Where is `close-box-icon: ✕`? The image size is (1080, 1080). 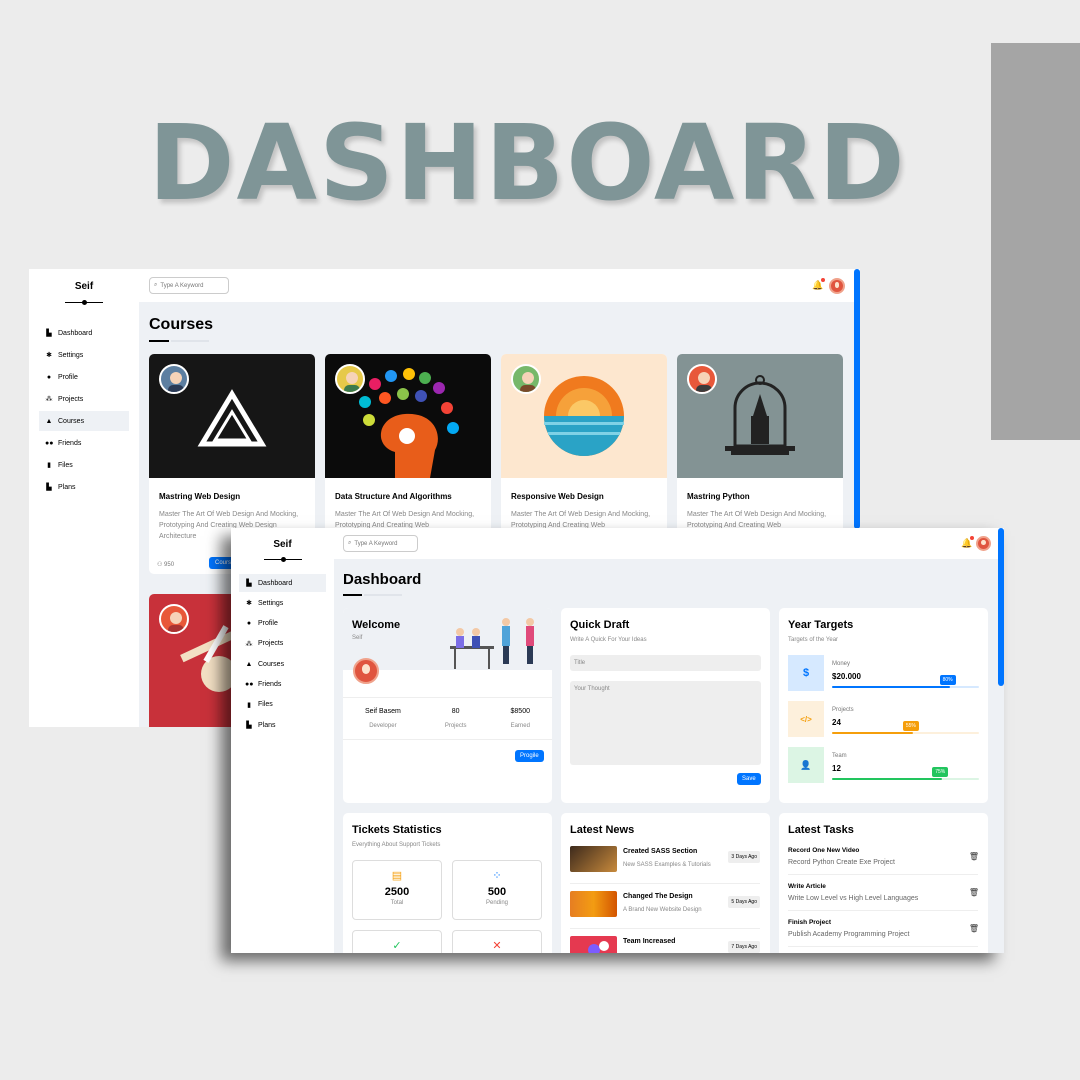 close-box-icon: ✕ is located at coordinates (497, 946).